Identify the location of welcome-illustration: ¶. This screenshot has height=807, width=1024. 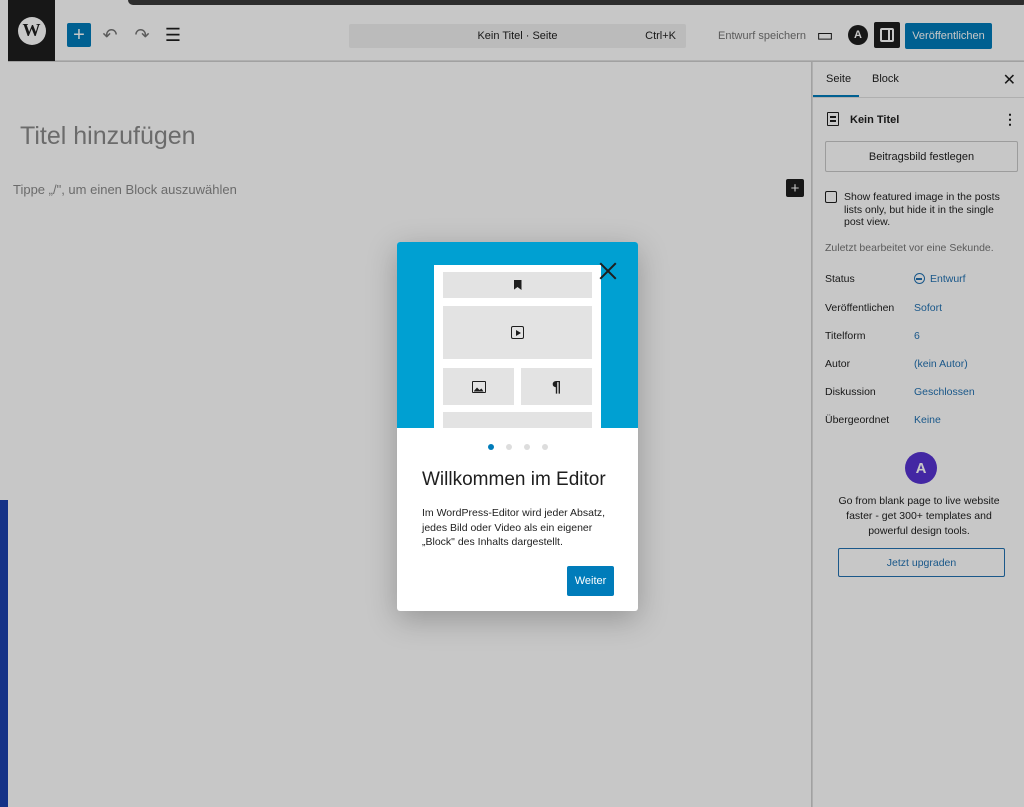
(517, 335).